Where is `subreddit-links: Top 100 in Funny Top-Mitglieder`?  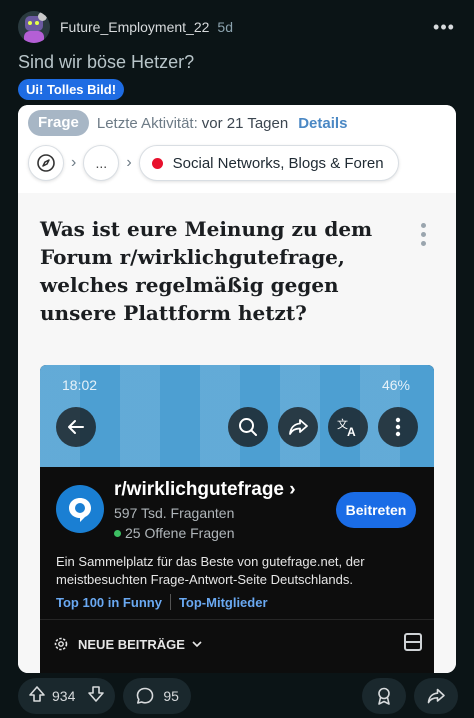
subreddit-links: Top 100 in Funny Top-Mitglieder is located at coordinates (162, 602).